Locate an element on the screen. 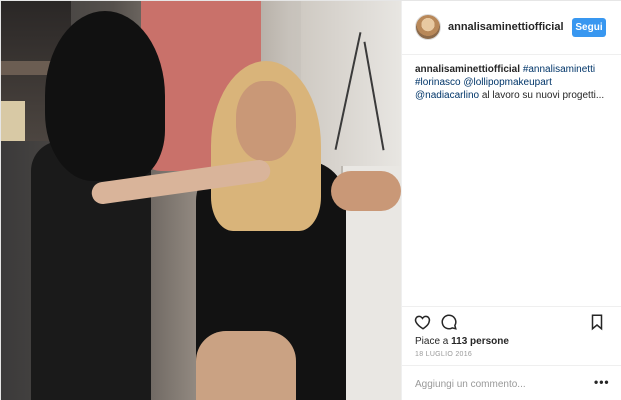  comment-input is located at coordinates (500, 384).